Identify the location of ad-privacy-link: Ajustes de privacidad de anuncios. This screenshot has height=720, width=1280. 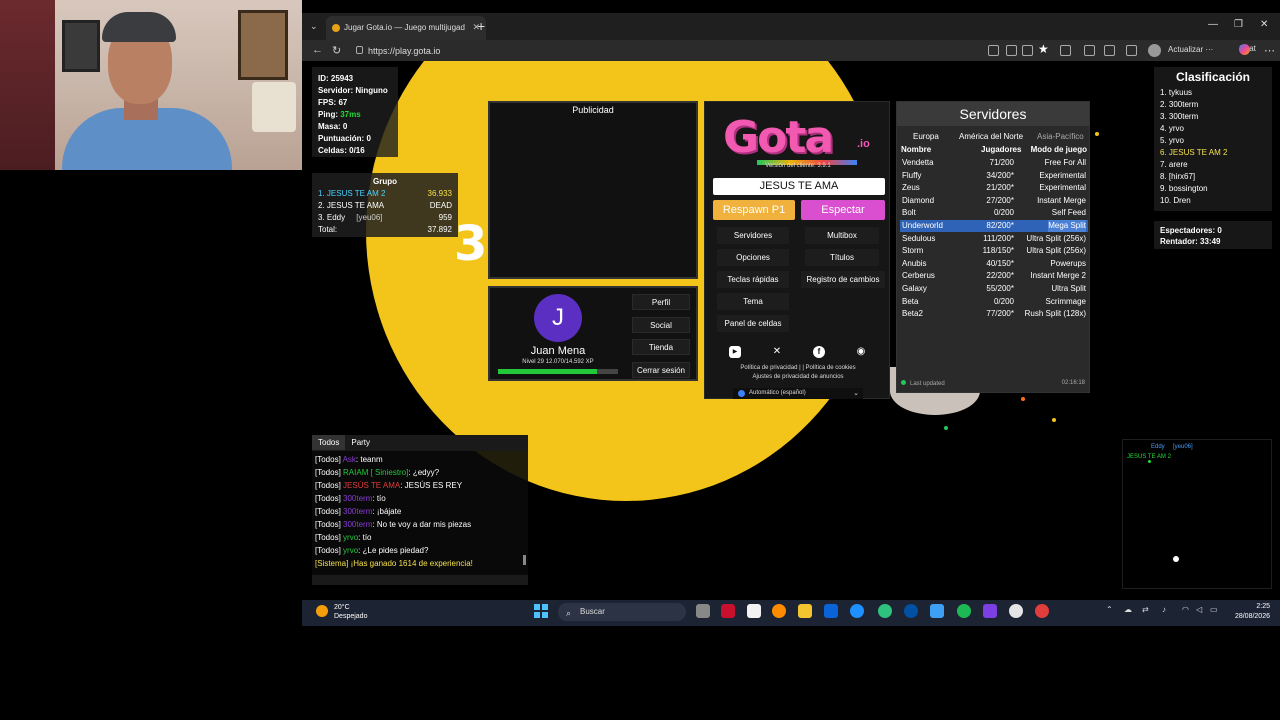
(798, 377).